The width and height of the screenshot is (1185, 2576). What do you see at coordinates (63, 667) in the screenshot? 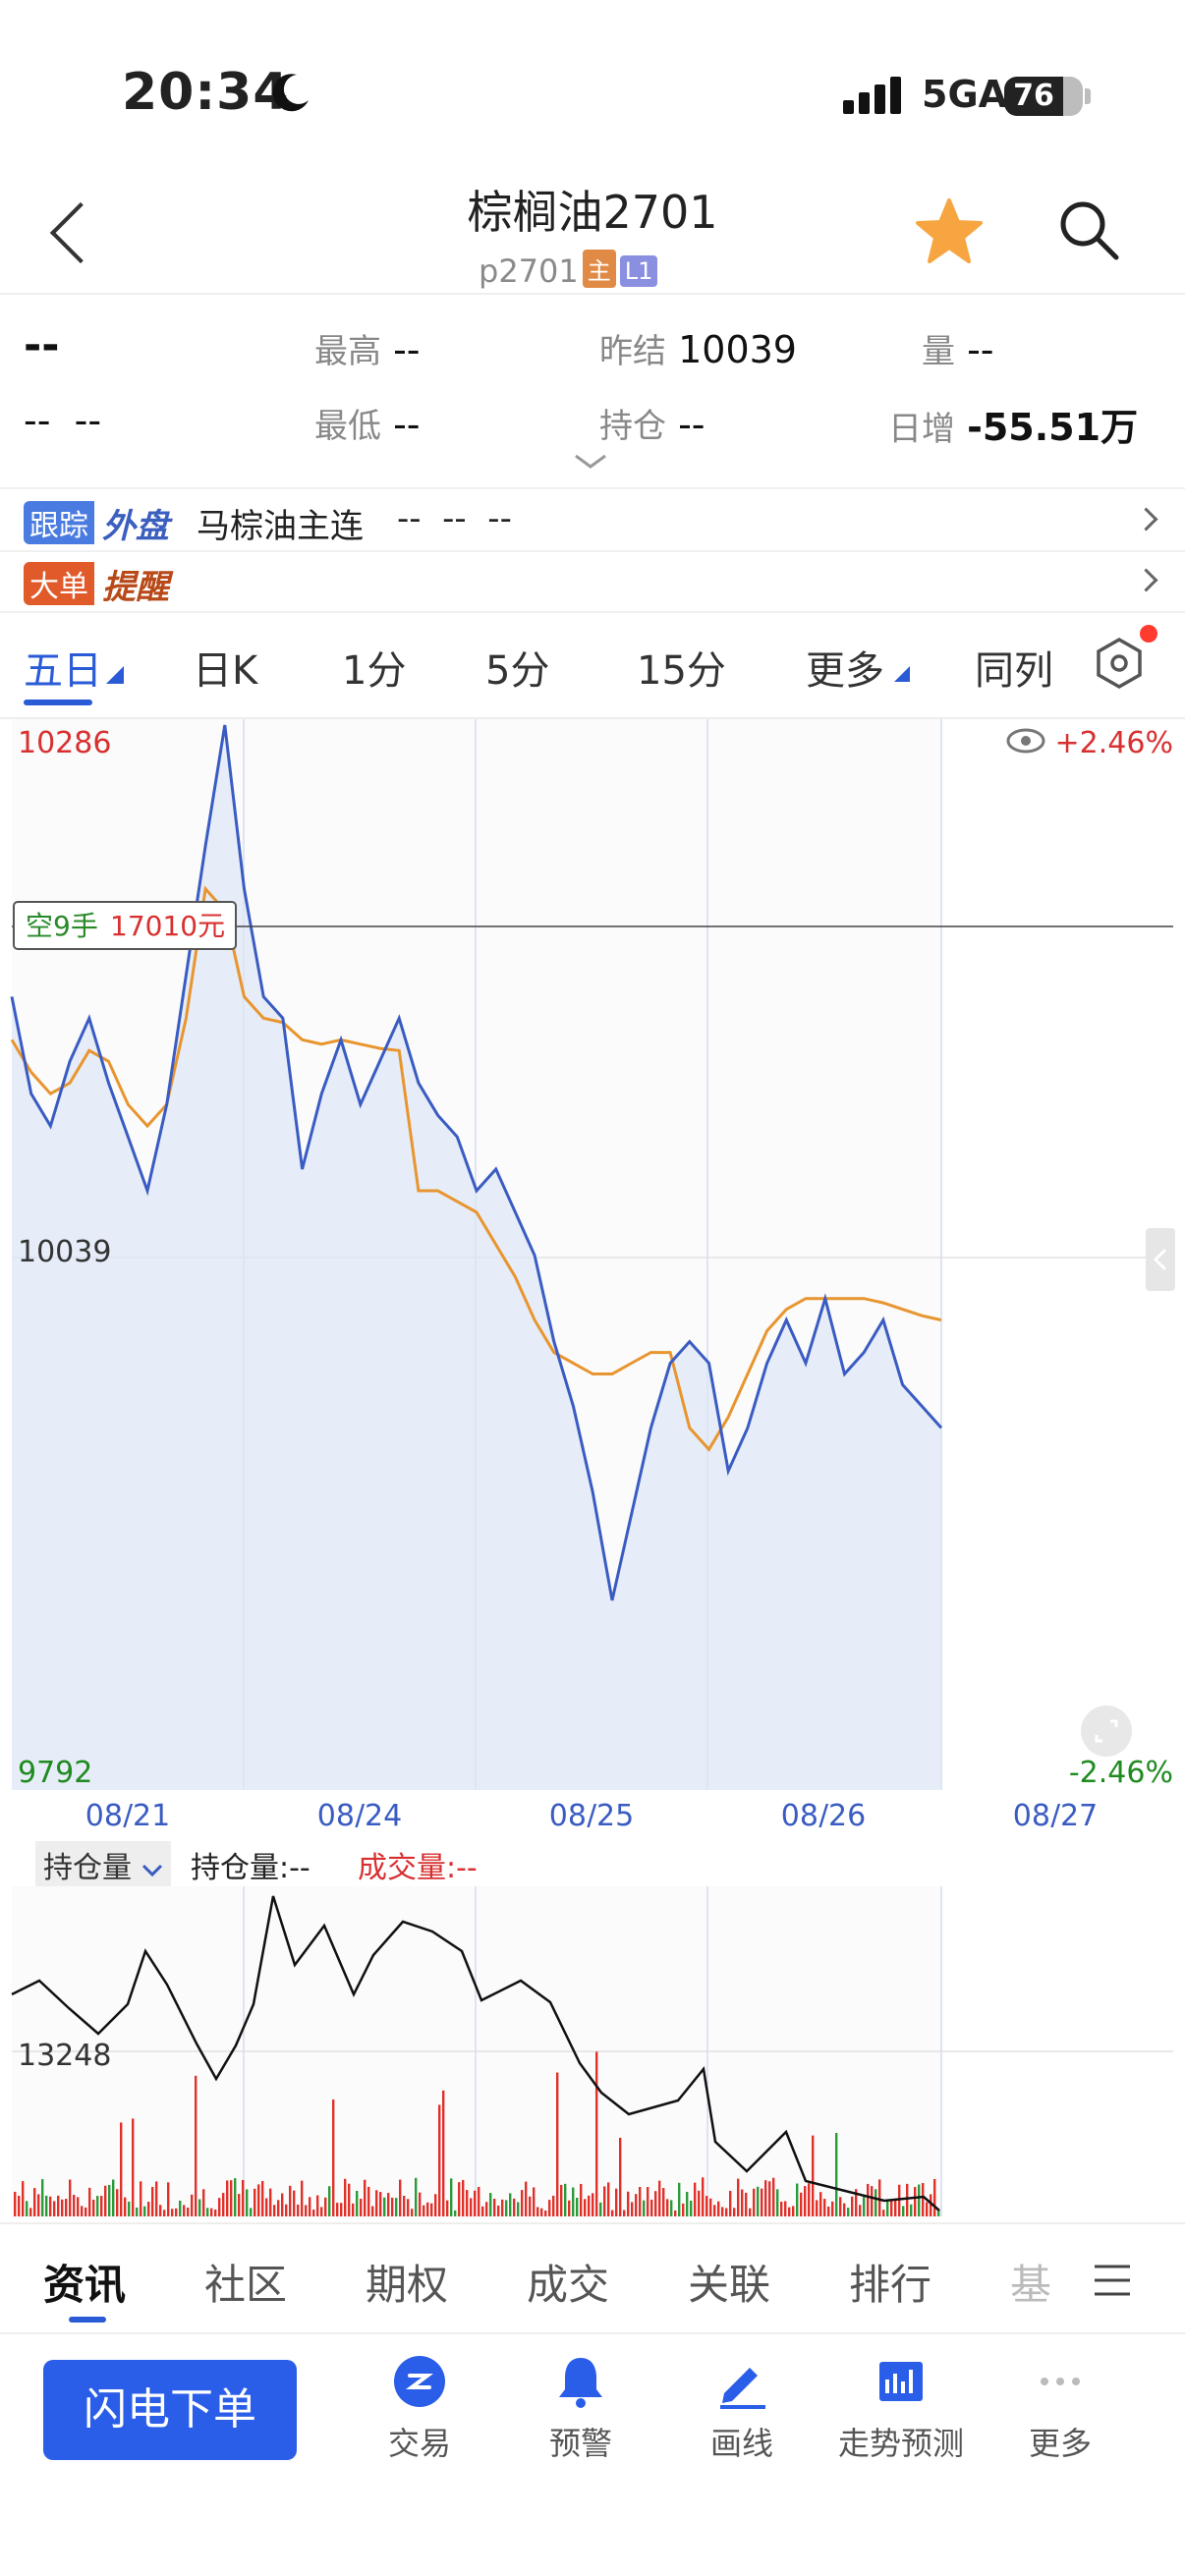
I see `tab-five-day: 五日` at bounding box center [63, 667].